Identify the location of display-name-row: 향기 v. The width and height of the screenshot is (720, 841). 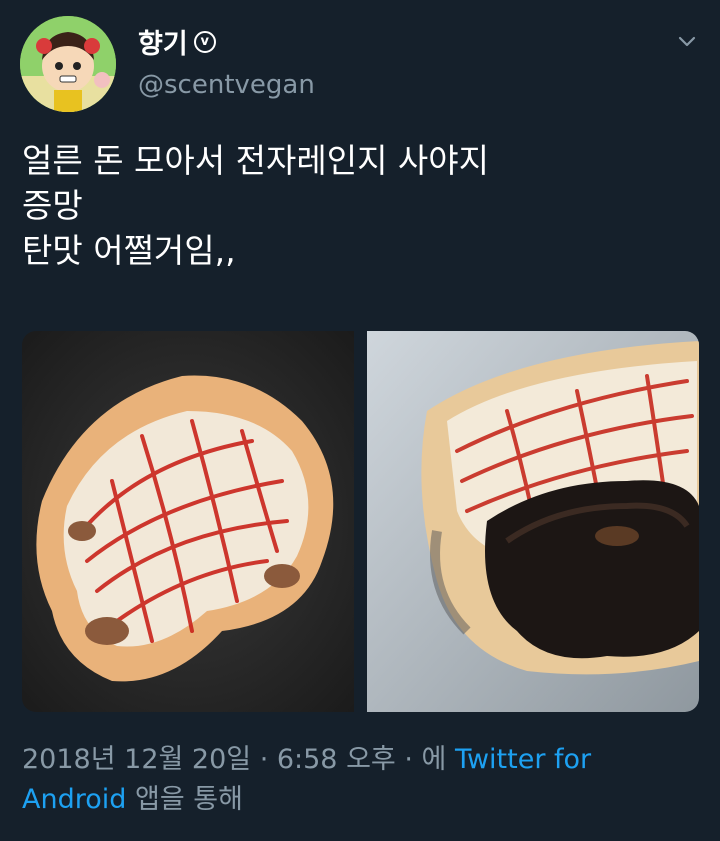
(177, 41).